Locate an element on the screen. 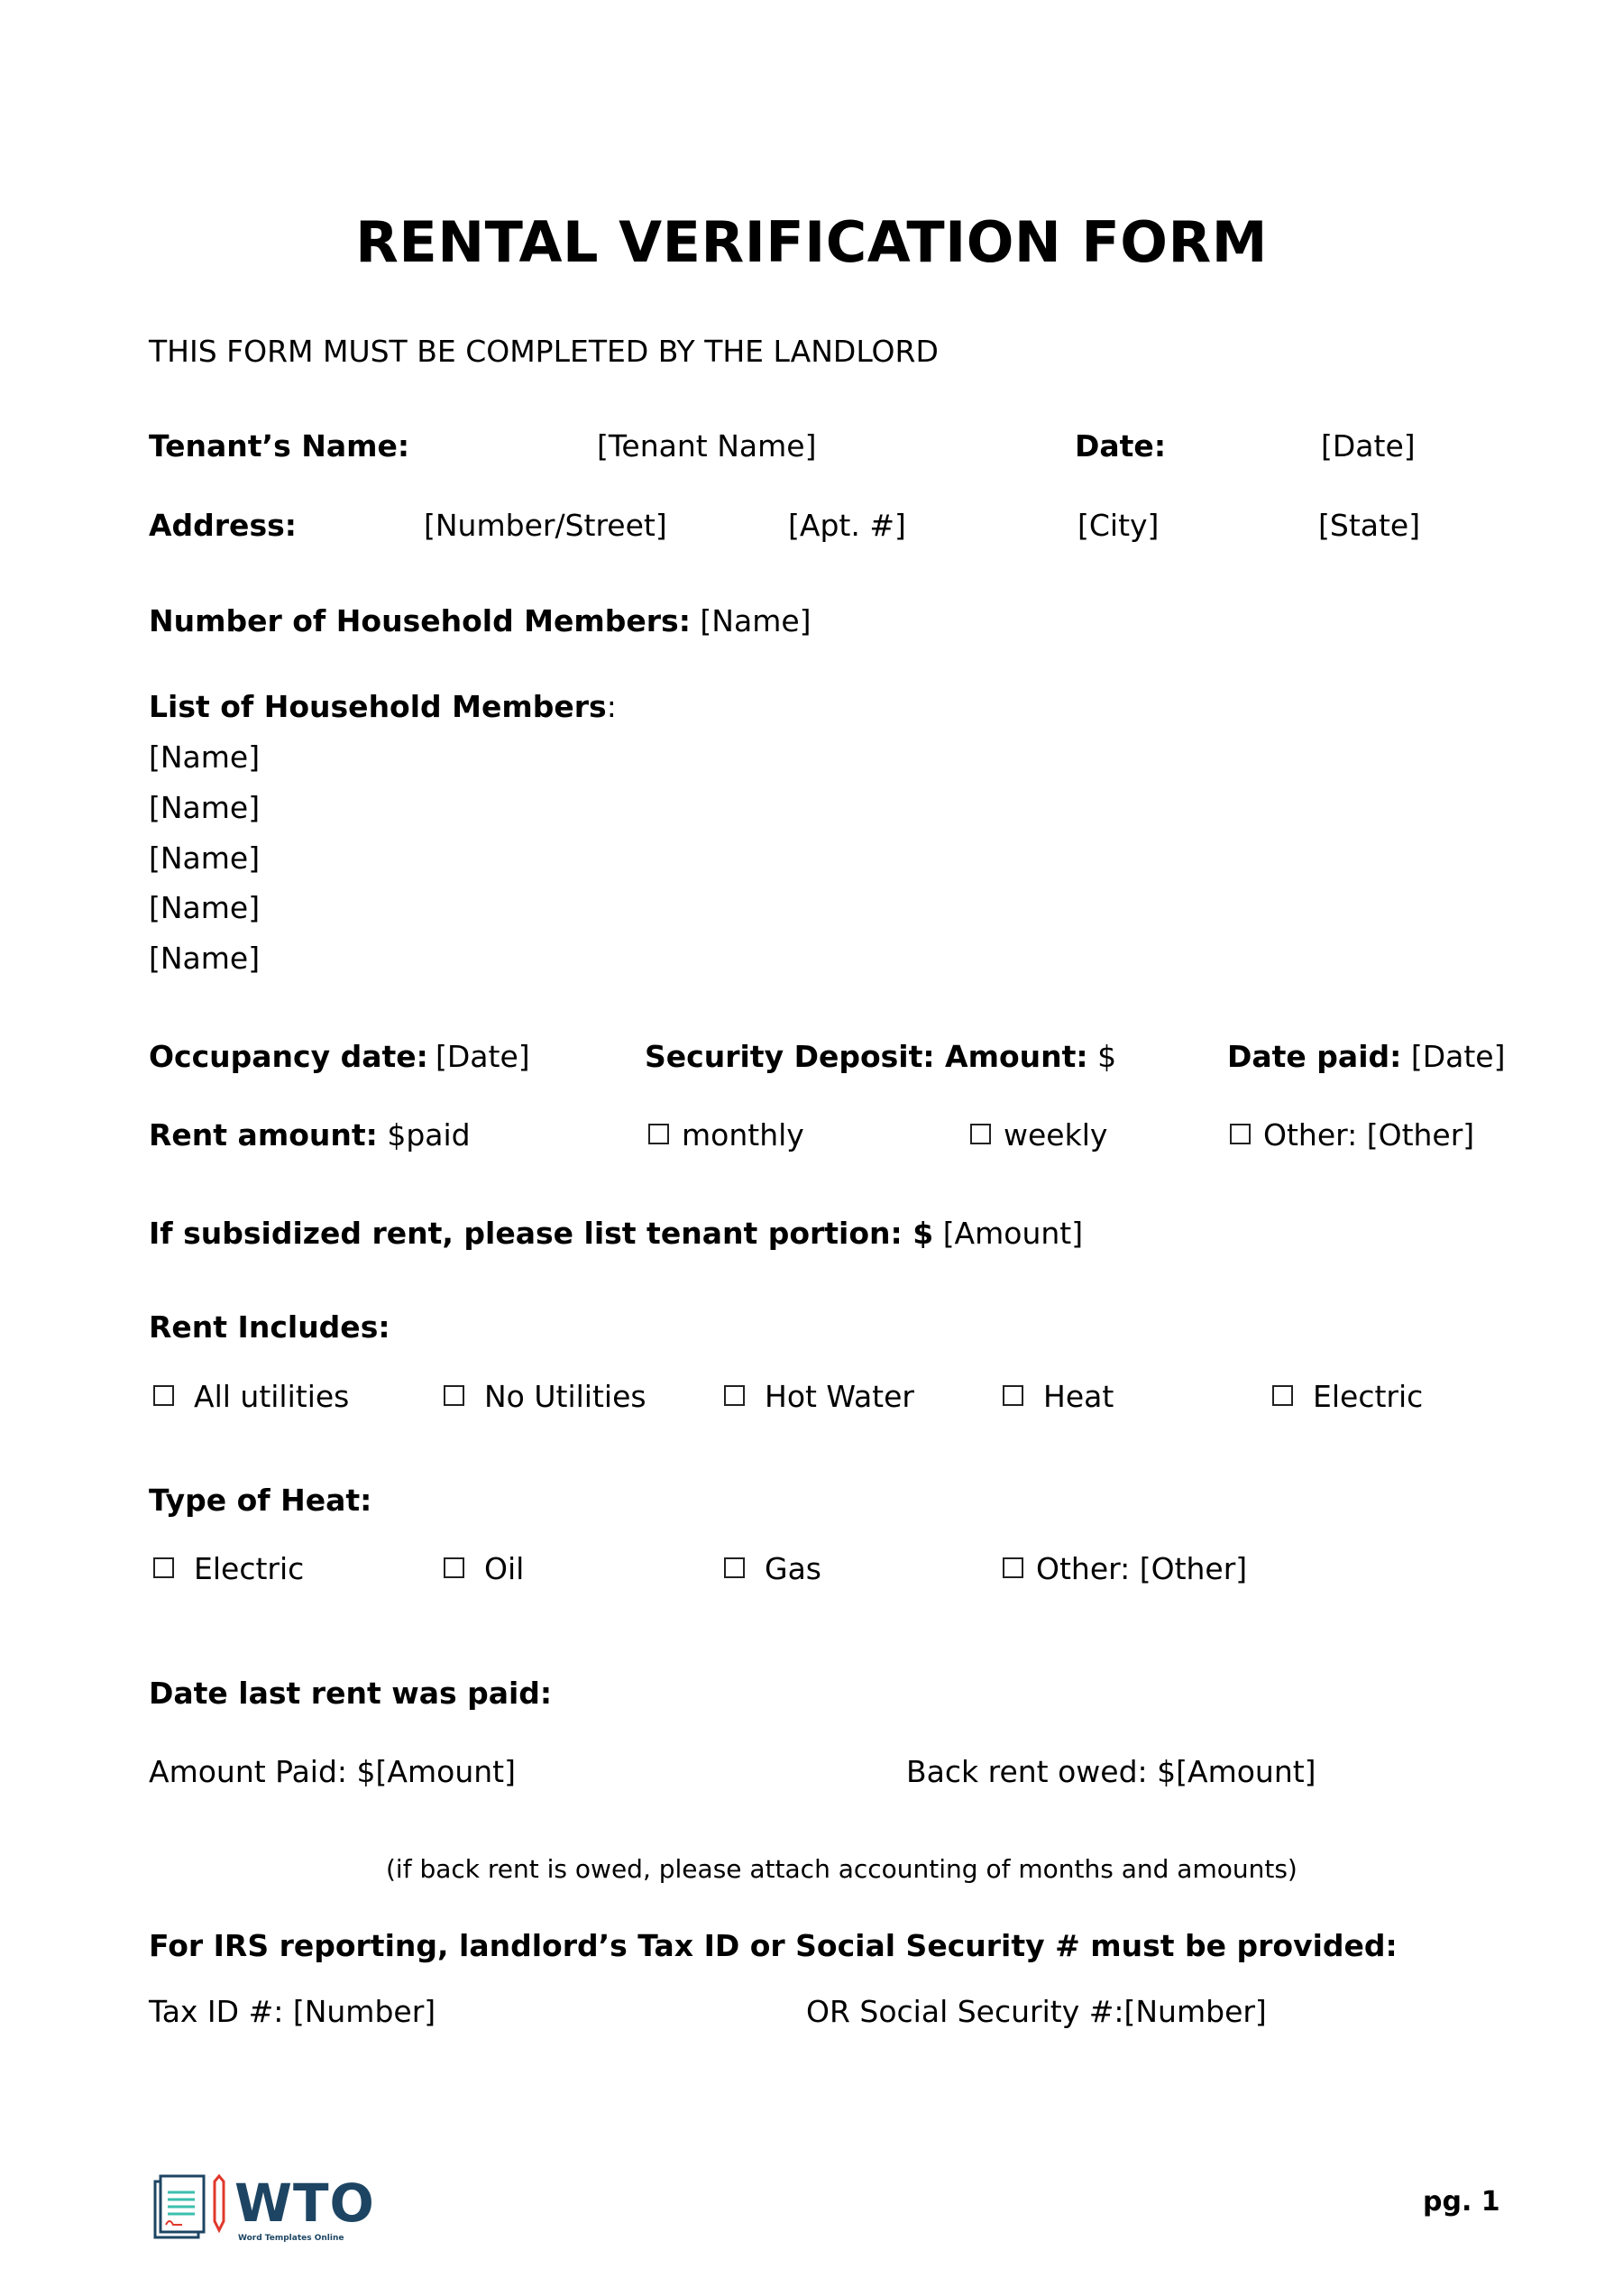 Image resolution: width=1623 pixels, height=2296 pixels. option-label: All utilities is located at coordinates (272, 1396).